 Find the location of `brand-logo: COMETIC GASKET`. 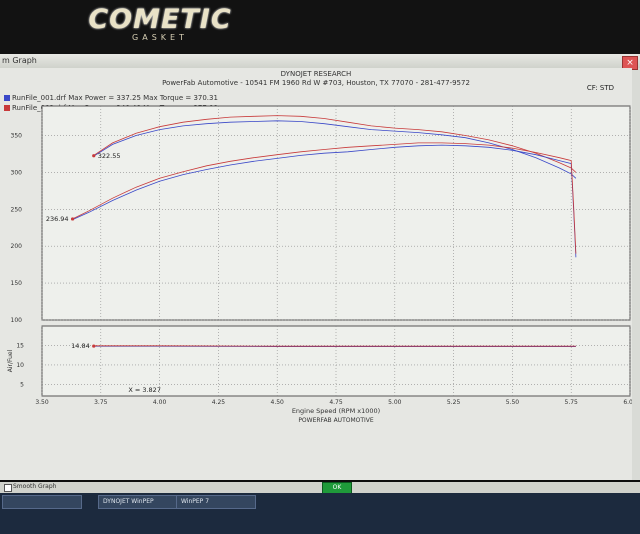

brand-logo: COMETIC GASKET is located at coordinates (160, 23).